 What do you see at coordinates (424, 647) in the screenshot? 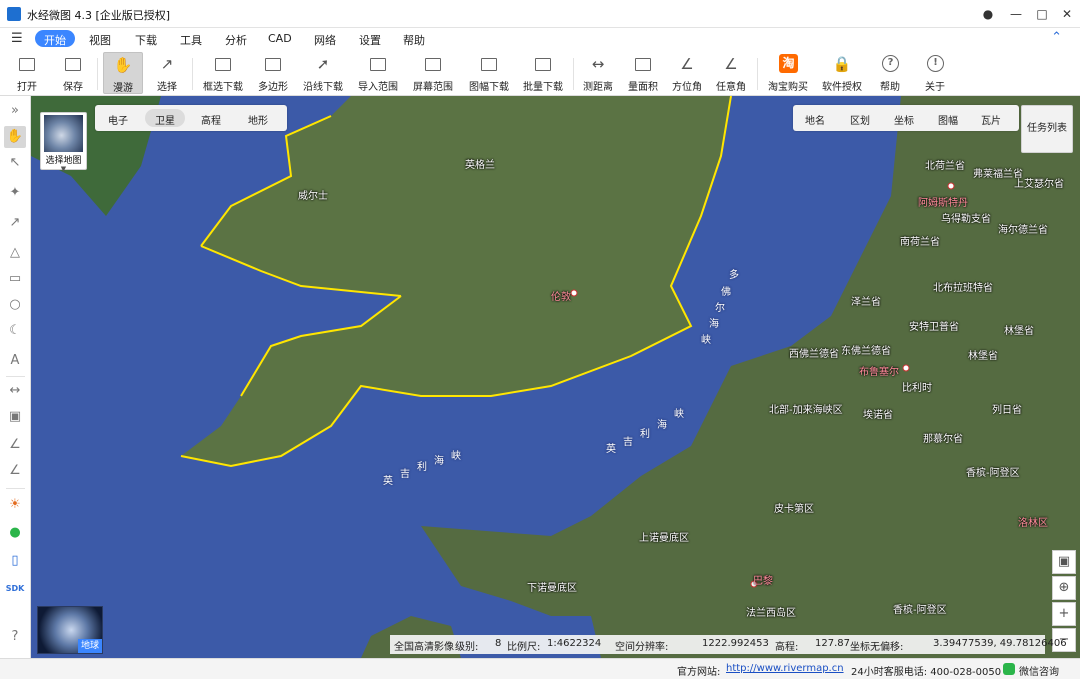
I see `imagery-source: 全国高清影像` at bounding box center [424, 647].